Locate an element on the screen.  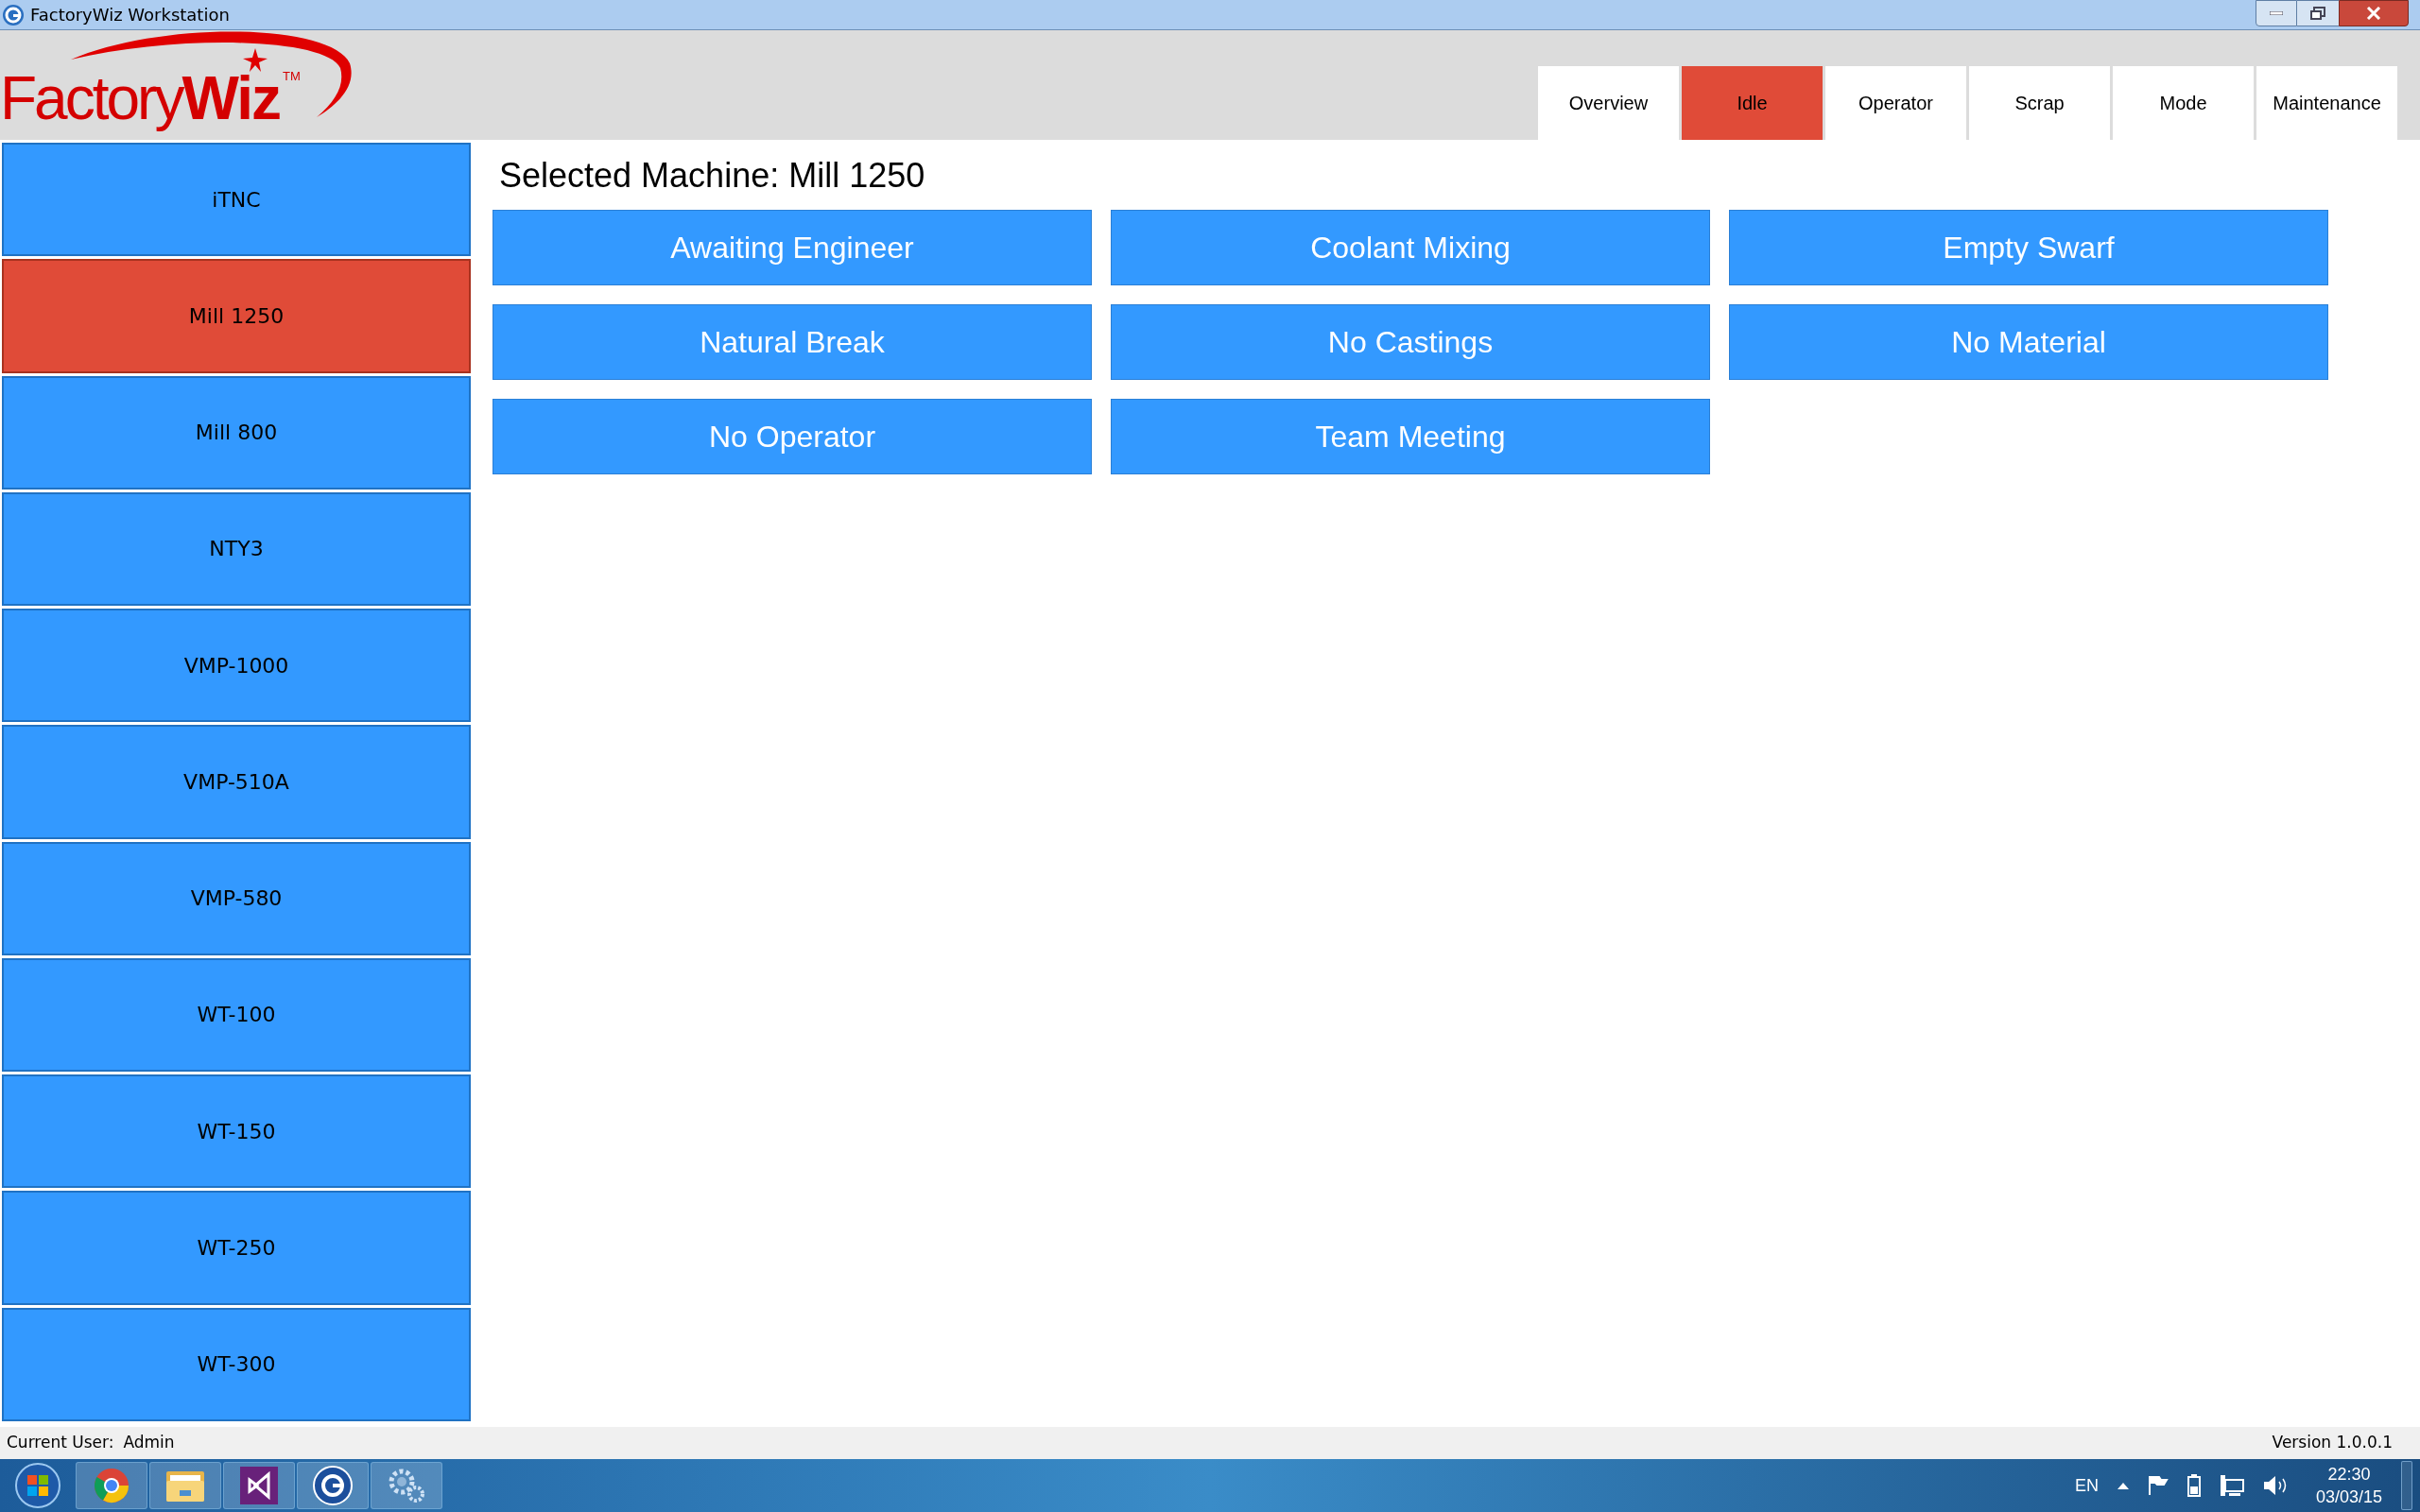
visual-studio-icon is located at coordinates (259, 1485).